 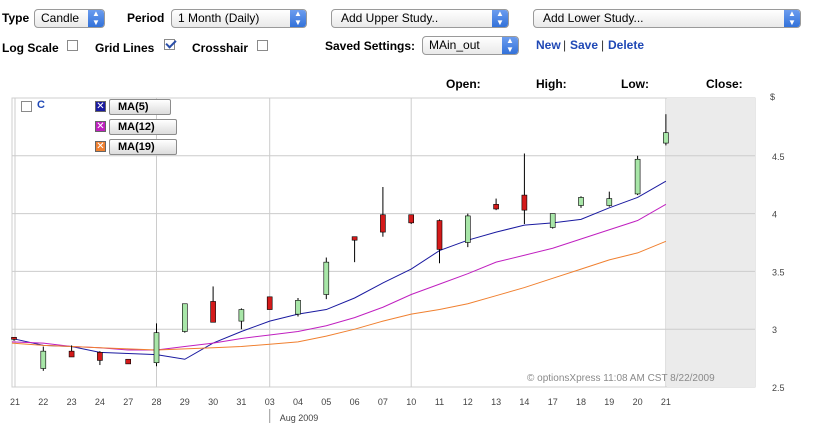 I want to click on y-tick-label: 4.5, so click(x=778, y=157).